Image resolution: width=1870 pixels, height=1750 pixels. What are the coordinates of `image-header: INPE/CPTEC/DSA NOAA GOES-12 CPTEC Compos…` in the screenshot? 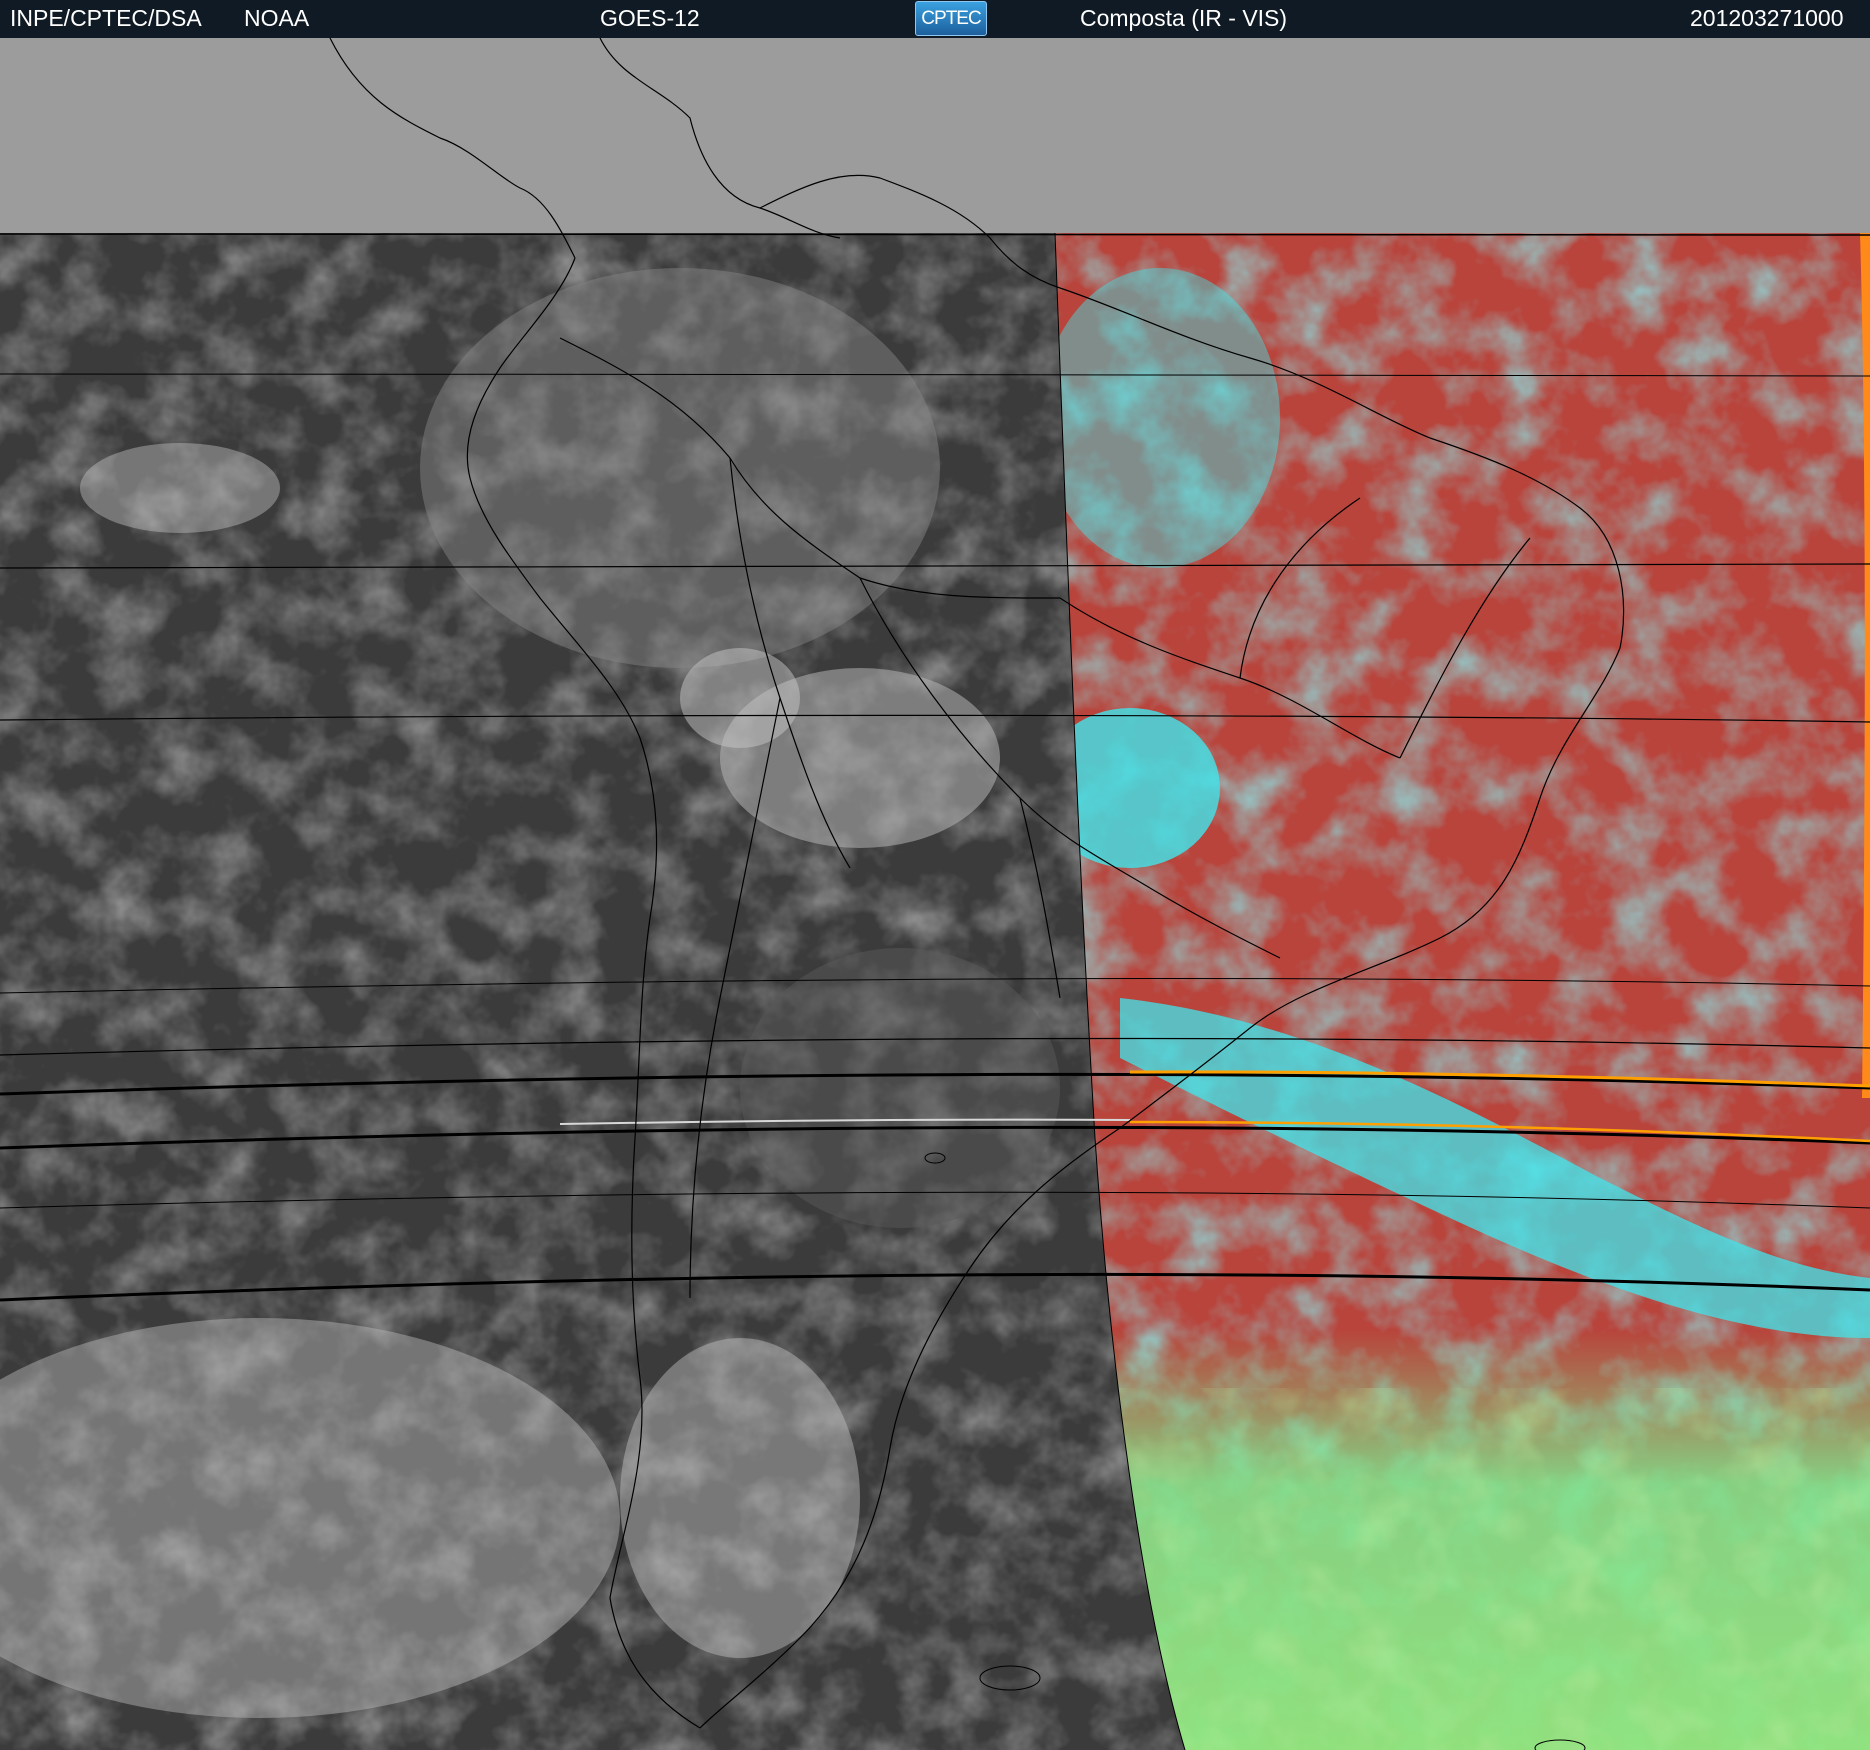 It's located at (935, 19).